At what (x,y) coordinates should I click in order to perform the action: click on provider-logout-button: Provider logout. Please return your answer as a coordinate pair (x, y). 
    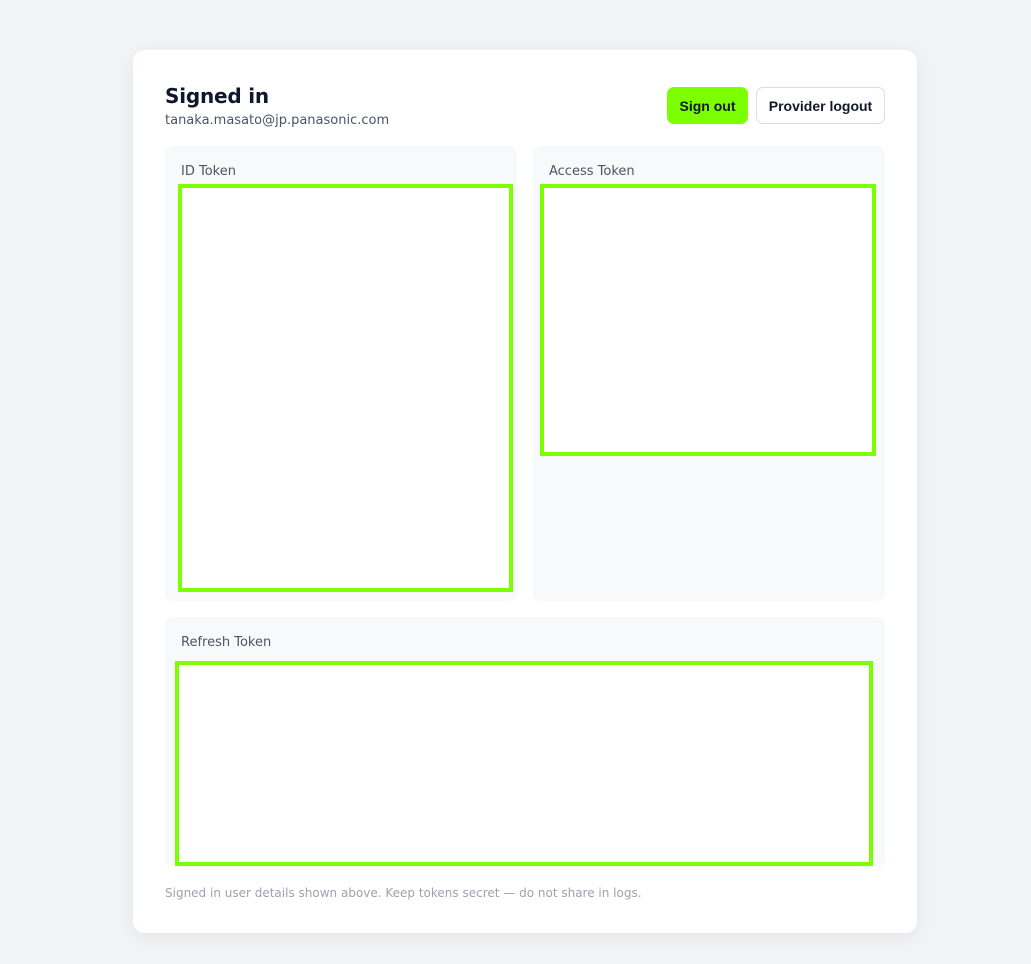
    Looking at the image, I should click on (820, 105).